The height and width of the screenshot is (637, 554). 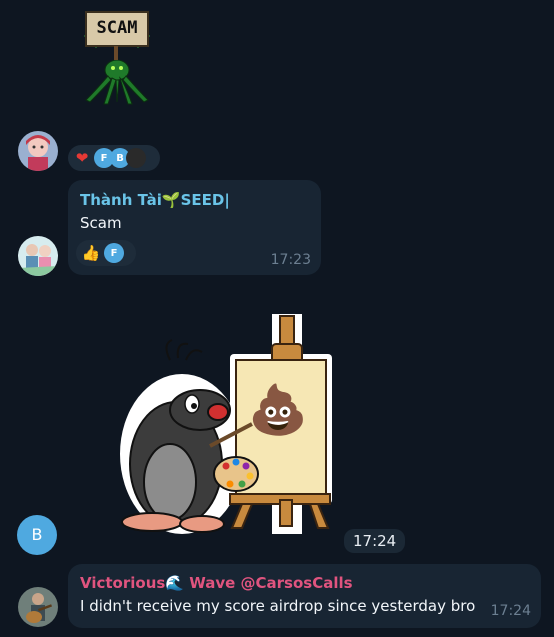 I want to click on avatar-b: B, so click(x=37, y=535).